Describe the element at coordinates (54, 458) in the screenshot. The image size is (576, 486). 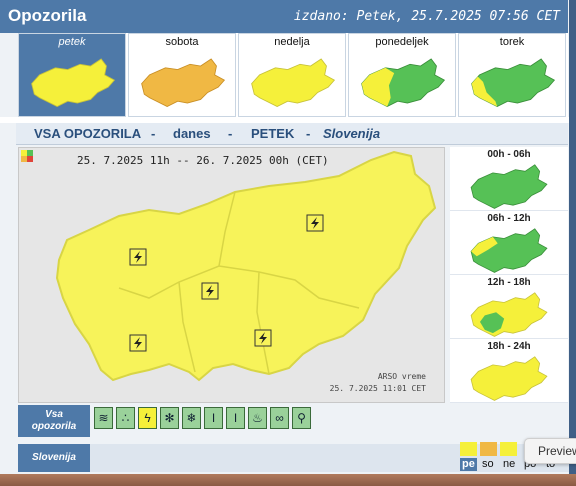
I see `region-slovenija-button: Slovenija` at that location.